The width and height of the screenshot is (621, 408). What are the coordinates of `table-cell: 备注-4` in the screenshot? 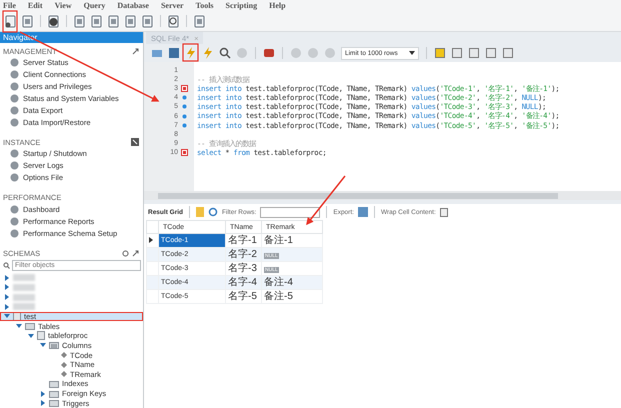 It's located at (292, 283).